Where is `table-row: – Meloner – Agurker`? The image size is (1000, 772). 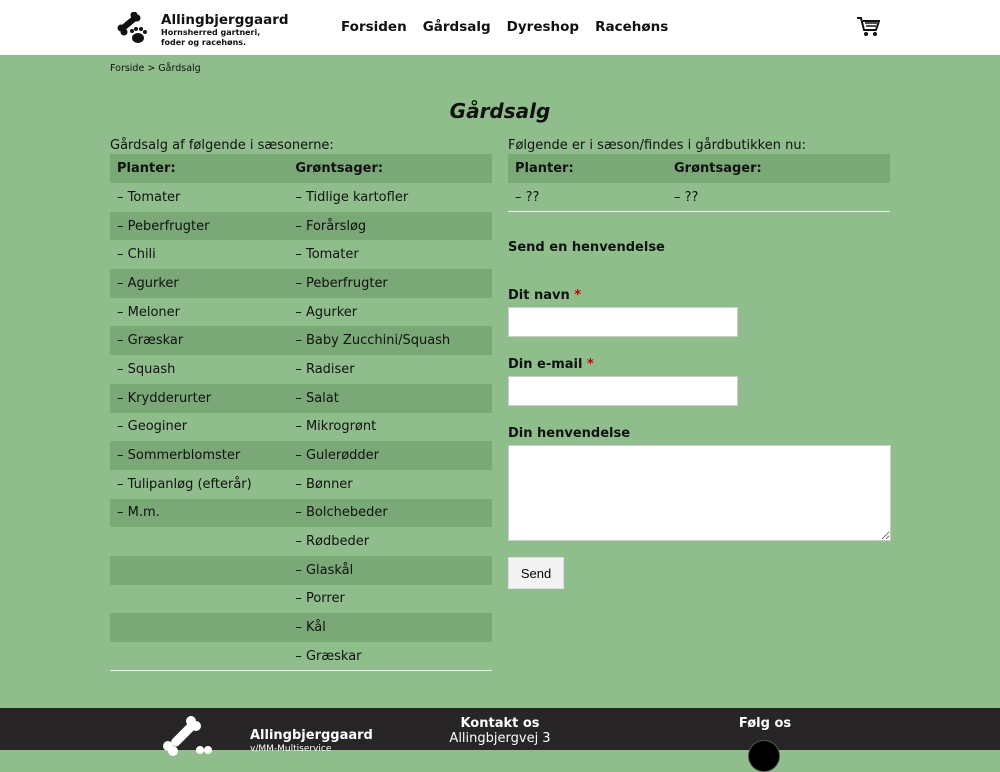
table-row: – Meloner – Agurker is located at coordinates (301, 312).